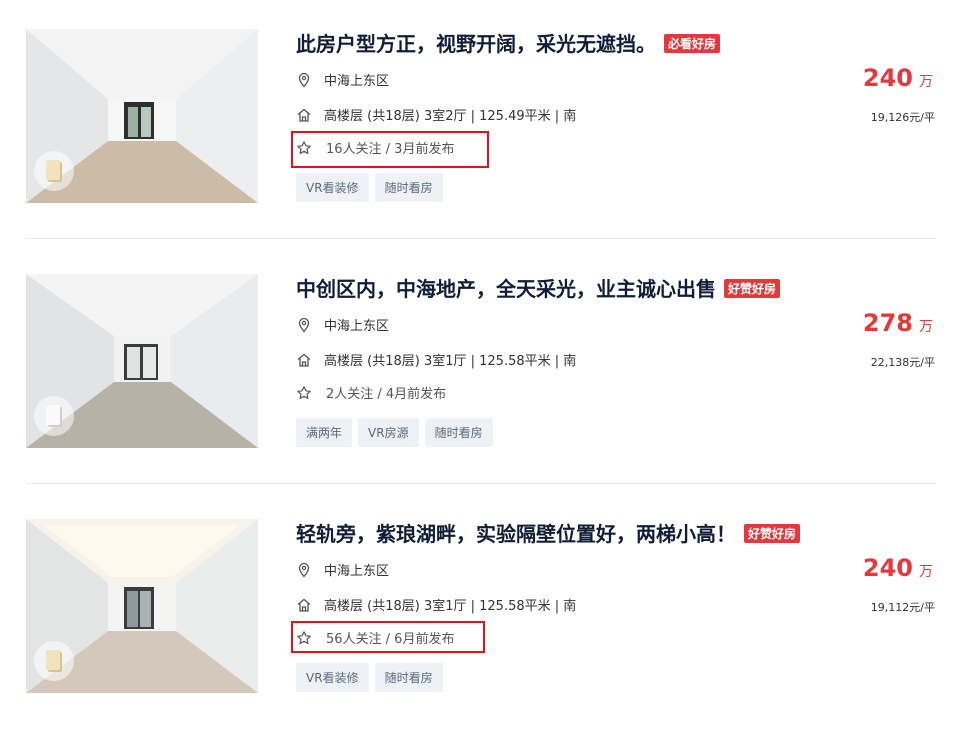 The image size is (969, 735). What do you see at coordinates (450, 116) in the screenshot?
I see `house-info-text: 高楼层 (共18层) 3室2厅 | 125.49平米 | 南` at bounding box center [450, 116].